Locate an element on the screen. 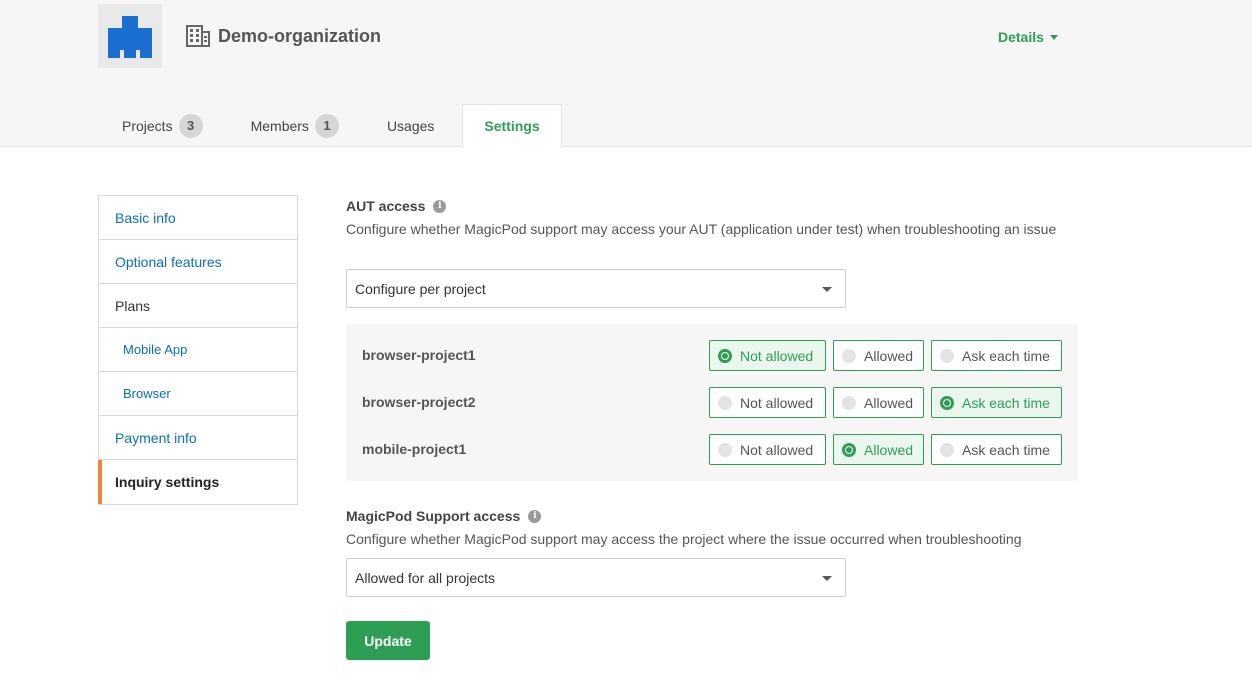 The image size is (1252, 699). sidebar-item-browser: Browser is located at coordinates (198, 394).